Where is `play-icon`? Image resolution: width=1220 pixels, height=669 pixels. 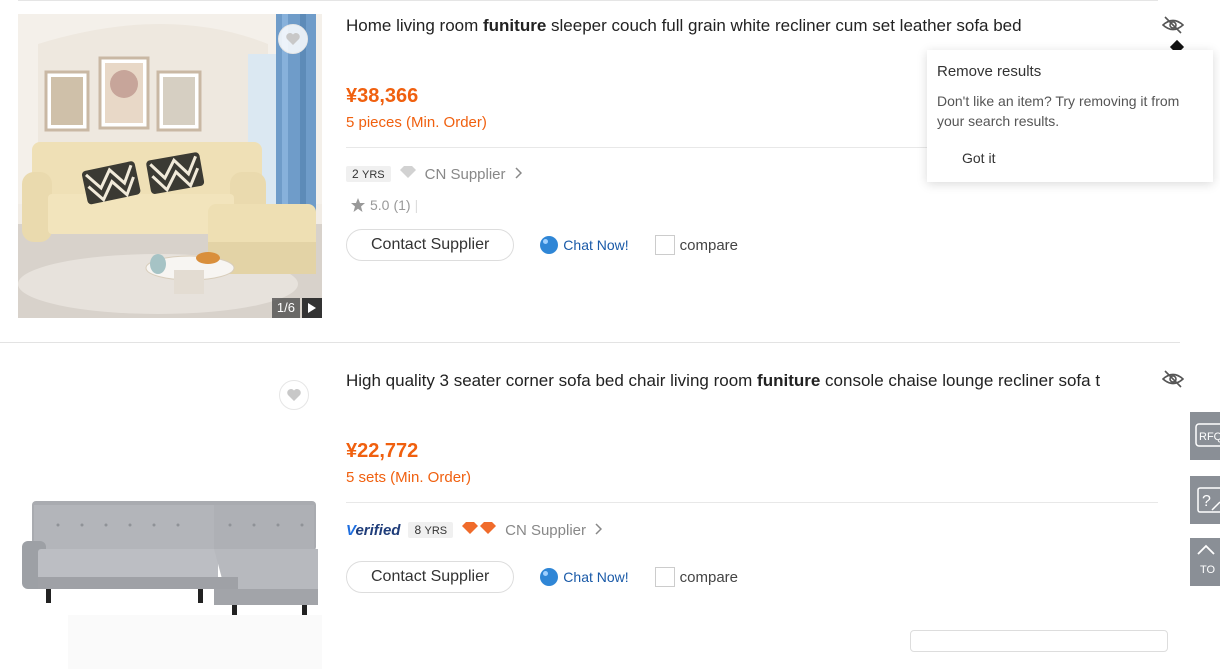 play-icon is located at coordinates (312, 308).